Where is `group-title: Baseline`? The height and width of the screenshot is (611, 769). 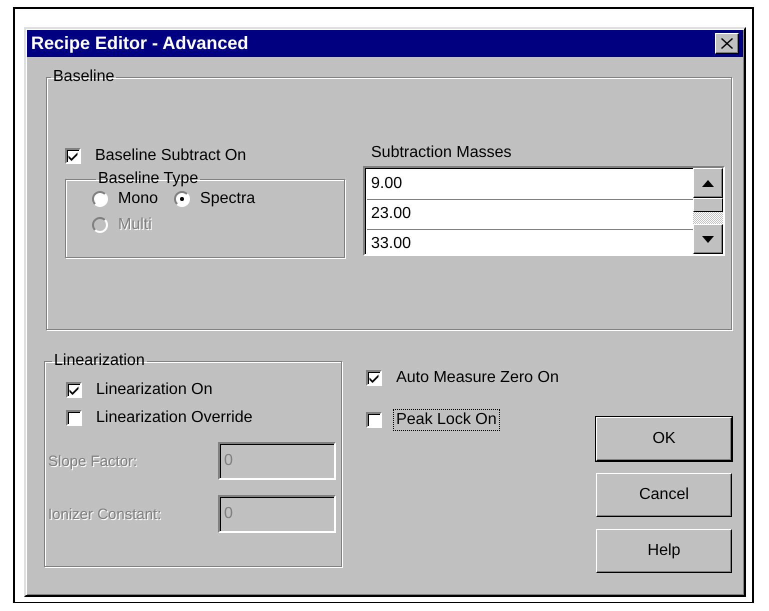 group-title: Baseline is located at coordinates (84, 77).